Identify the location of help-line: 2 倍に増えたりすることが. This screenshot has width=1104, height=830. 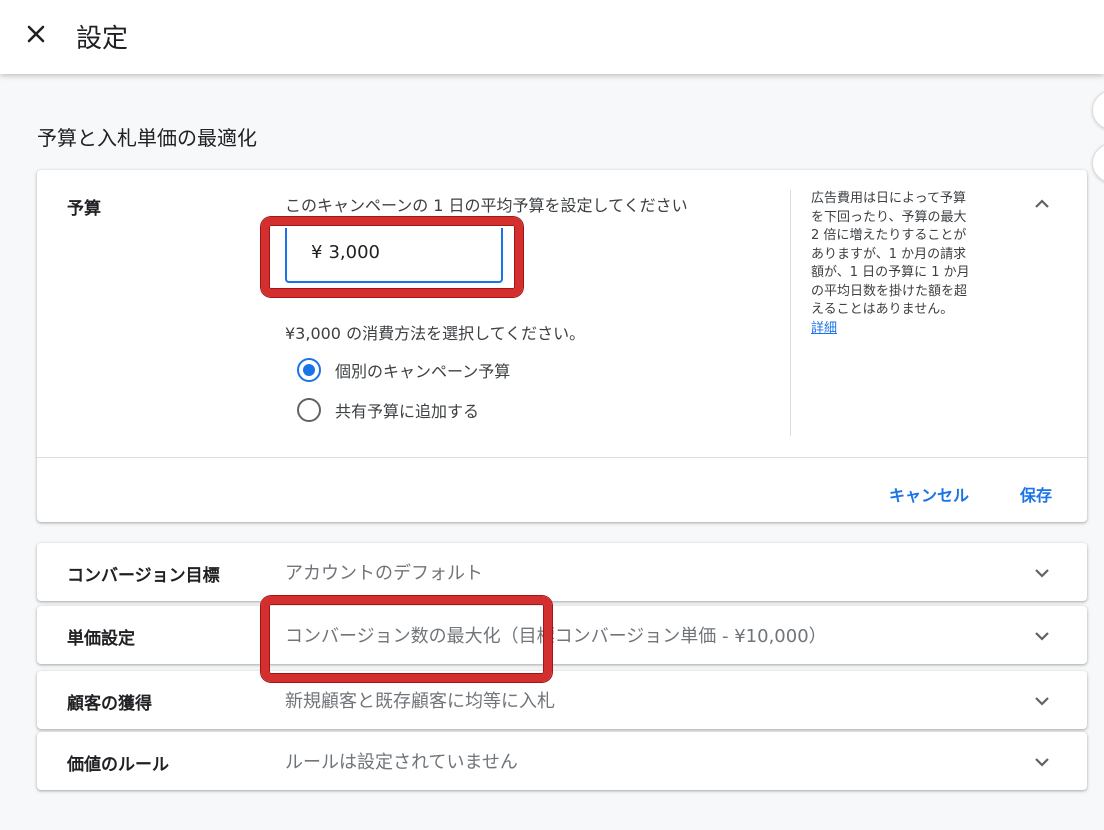
(889, 235).